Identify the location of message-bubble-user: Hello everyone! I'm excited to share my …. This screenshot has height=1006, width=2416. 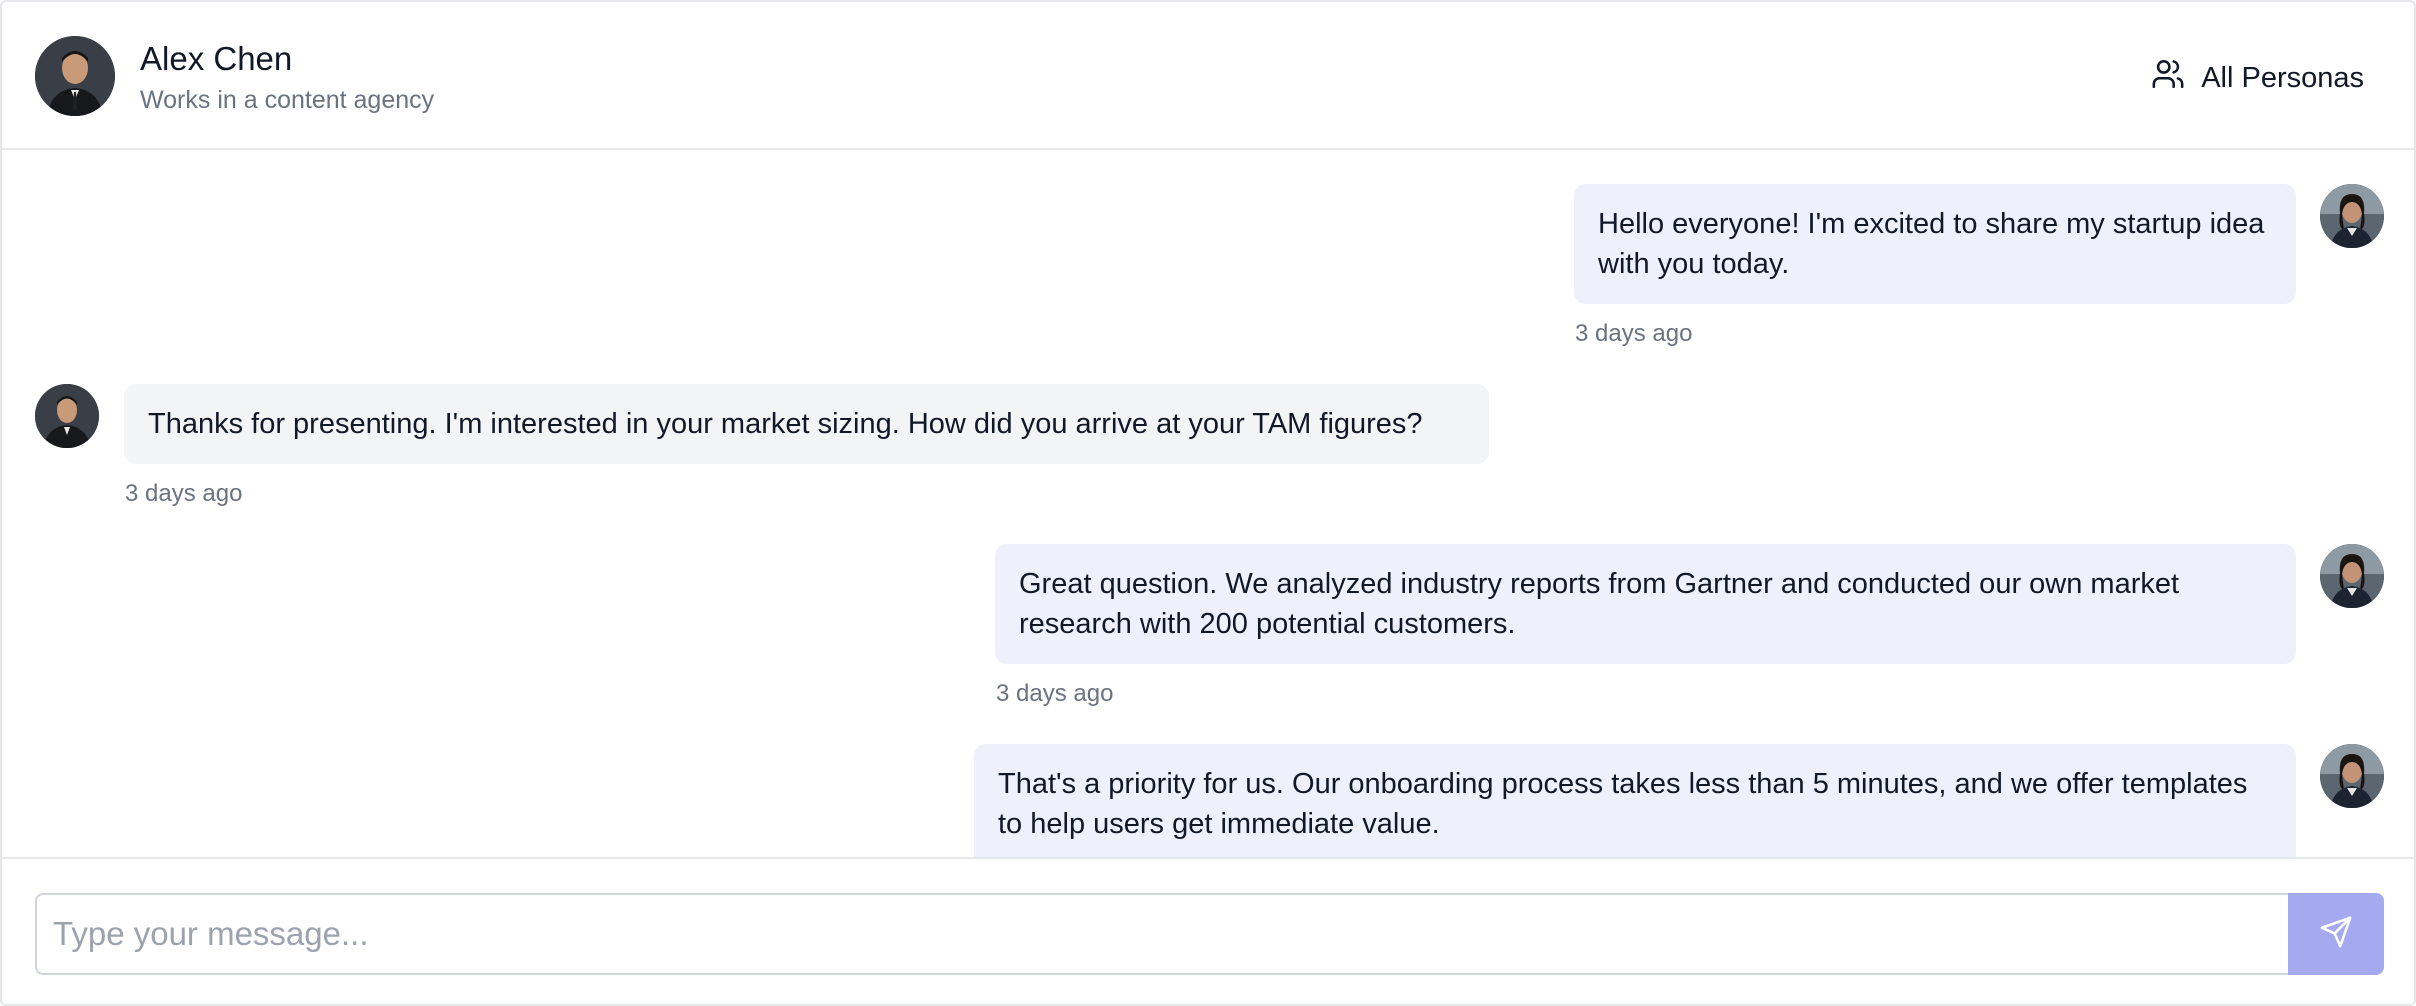
(1935, 244).